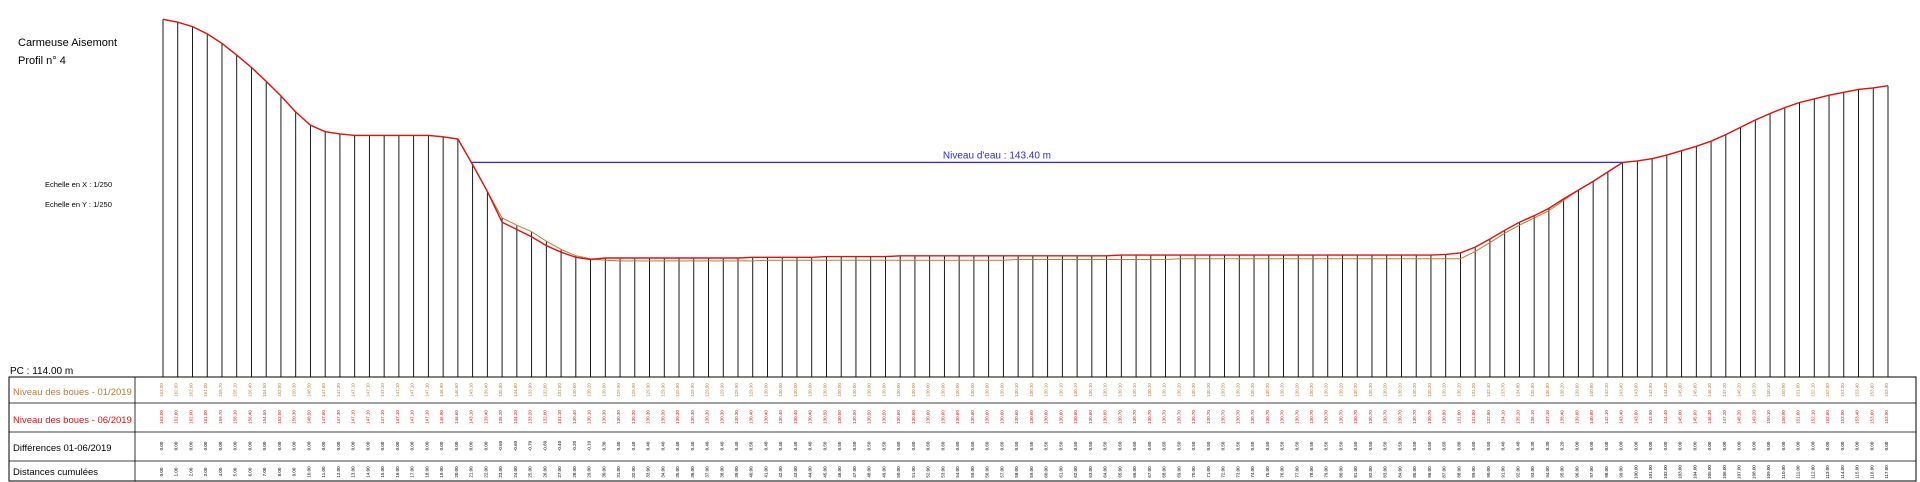 This screenshot has height=482, width=1920. Describe the element at coordinates (62, 448) in the screenshot. I see `row-label-differences: Différences 01-06/2019` at that location.